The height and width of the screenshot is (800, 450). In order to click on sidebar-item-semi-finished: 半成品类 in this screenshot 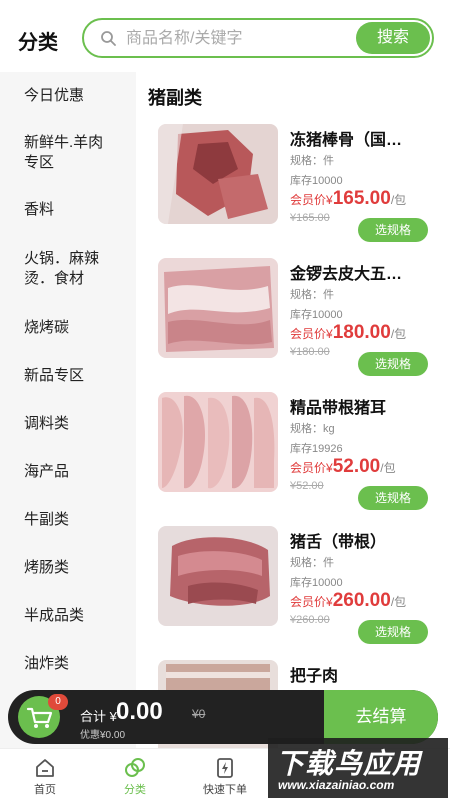, I will do `click(68, 616)`.